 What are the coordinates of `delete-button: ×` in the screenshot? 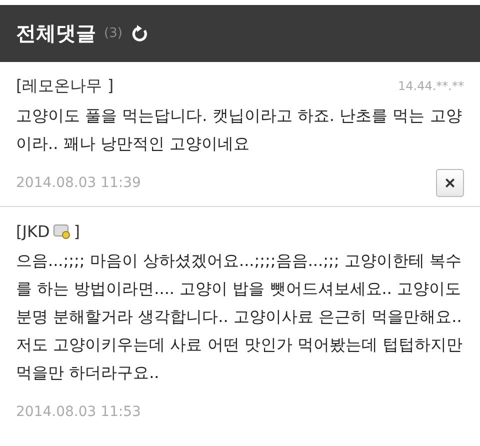 It's located at (450, 183).